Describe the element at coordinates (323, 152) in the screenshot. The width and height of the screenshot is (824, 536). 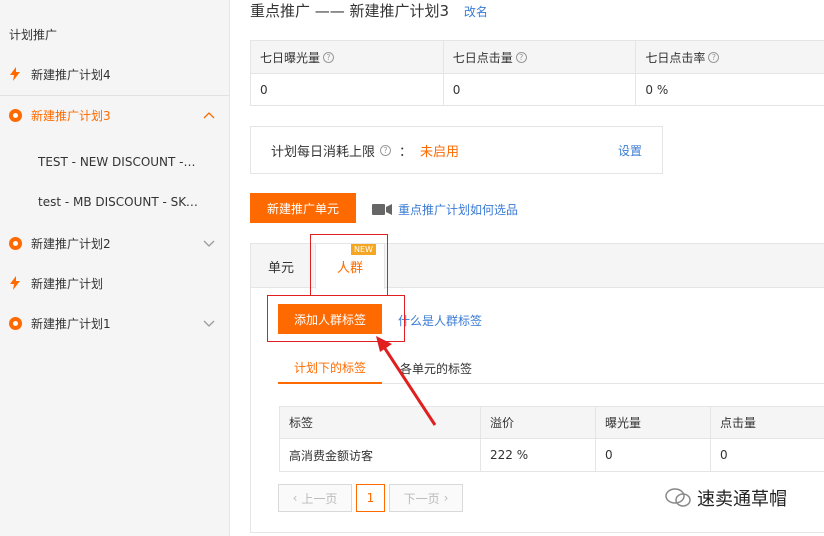
I see `budget-label: 计划每日消耗上限` at that location.